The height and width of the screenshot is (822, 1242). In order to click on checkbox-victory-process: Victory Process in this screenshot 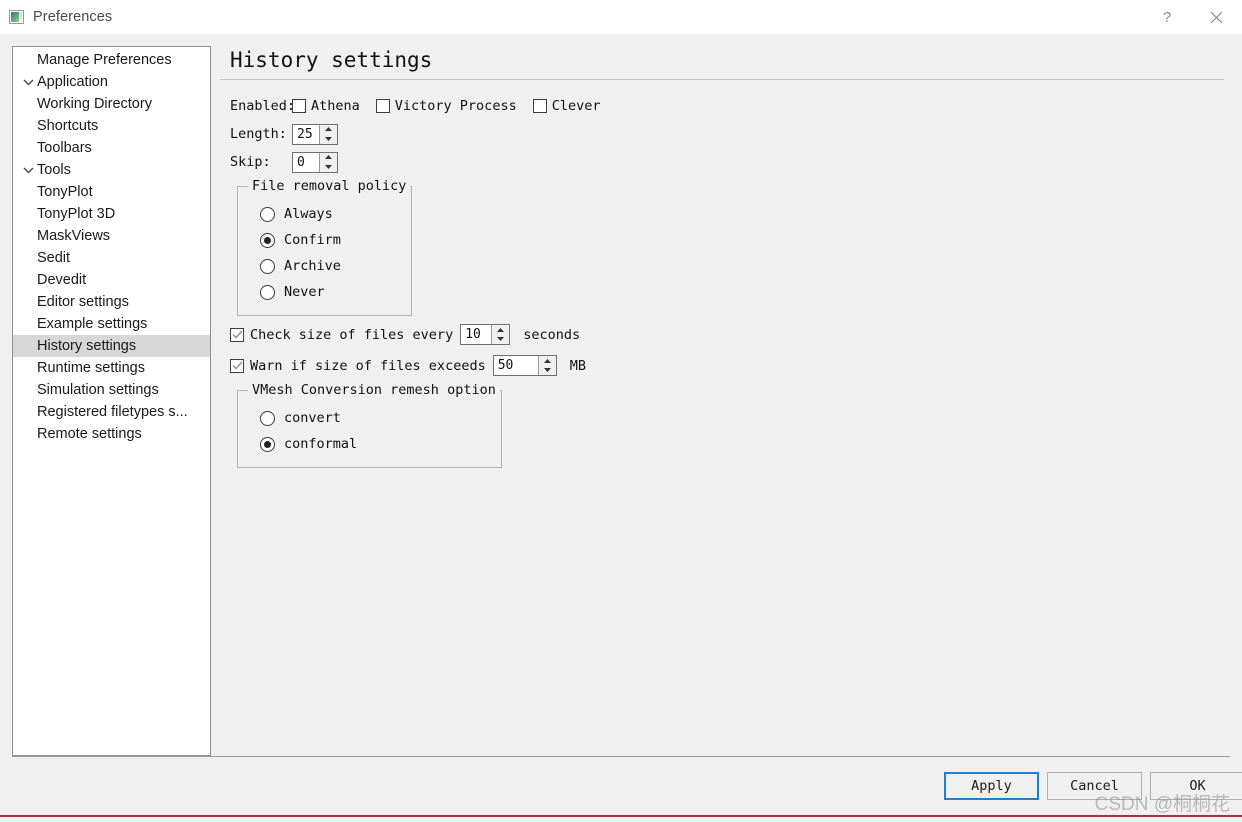, I will do `click(446, 106)`.